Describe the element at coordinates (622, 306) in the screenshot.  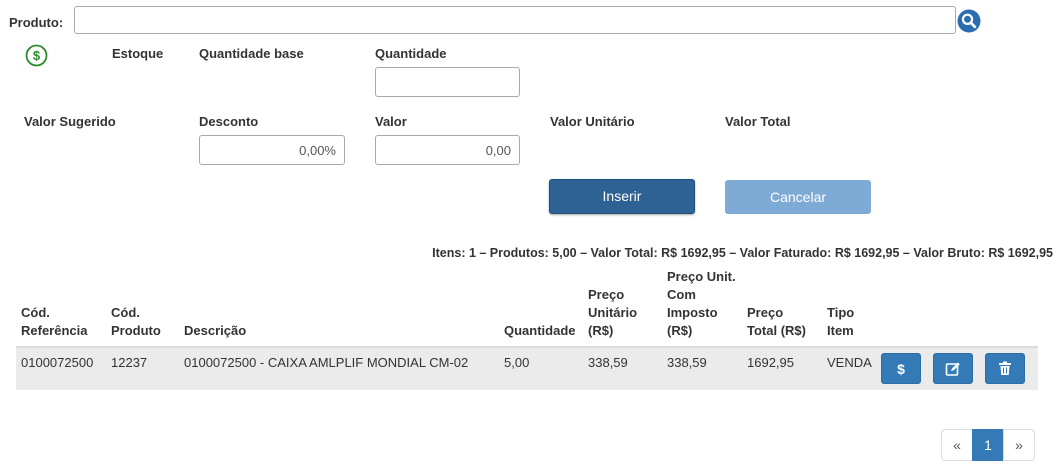
I see `header-preco-unitario: Preço Unitário (R$)` at that location.